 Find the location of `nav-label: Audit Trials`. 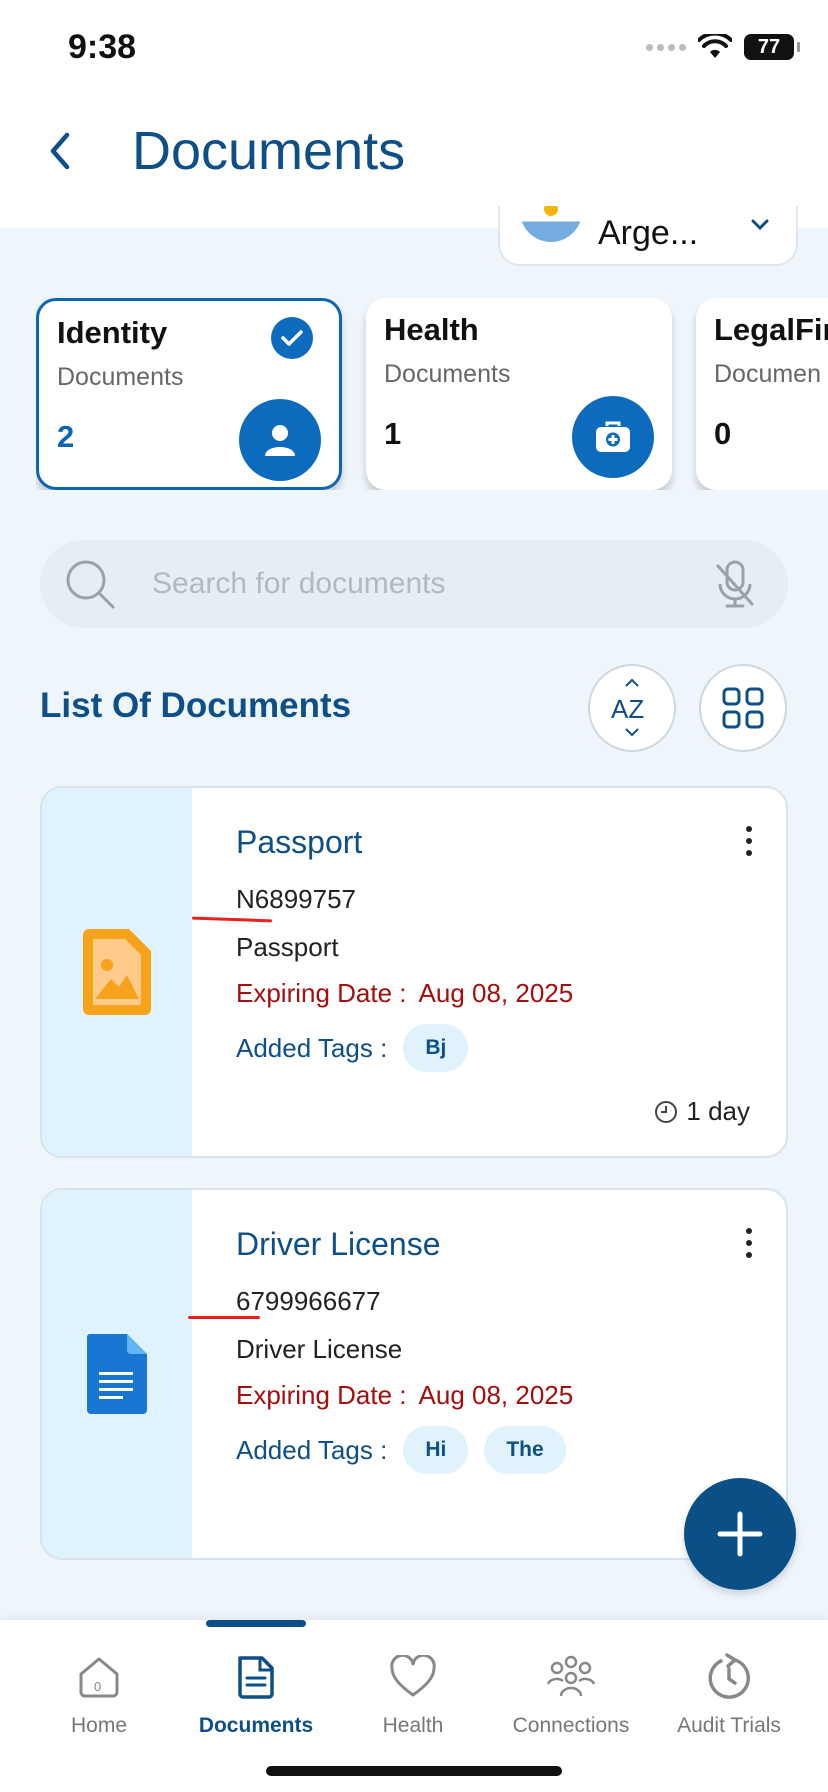

nav-label: Audit Trials is located at coordinates (729, 1725).